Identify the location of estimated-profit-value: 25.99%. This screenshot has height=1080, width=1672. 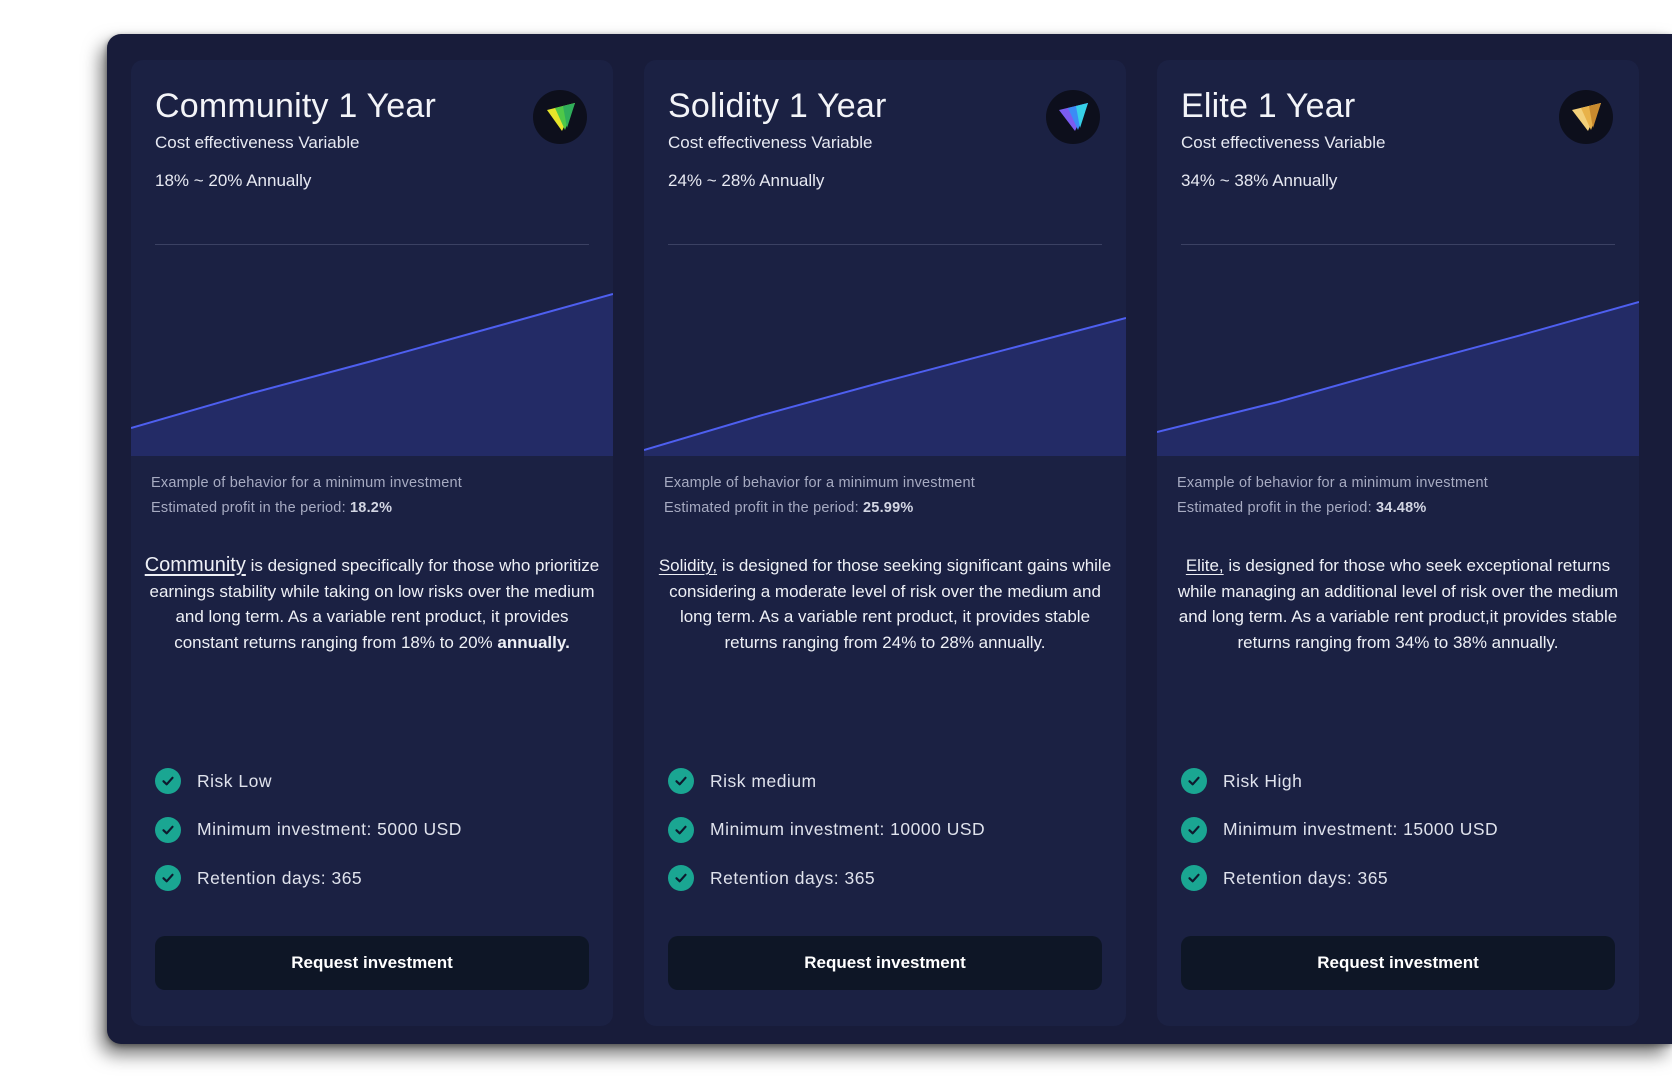
(888, 508).